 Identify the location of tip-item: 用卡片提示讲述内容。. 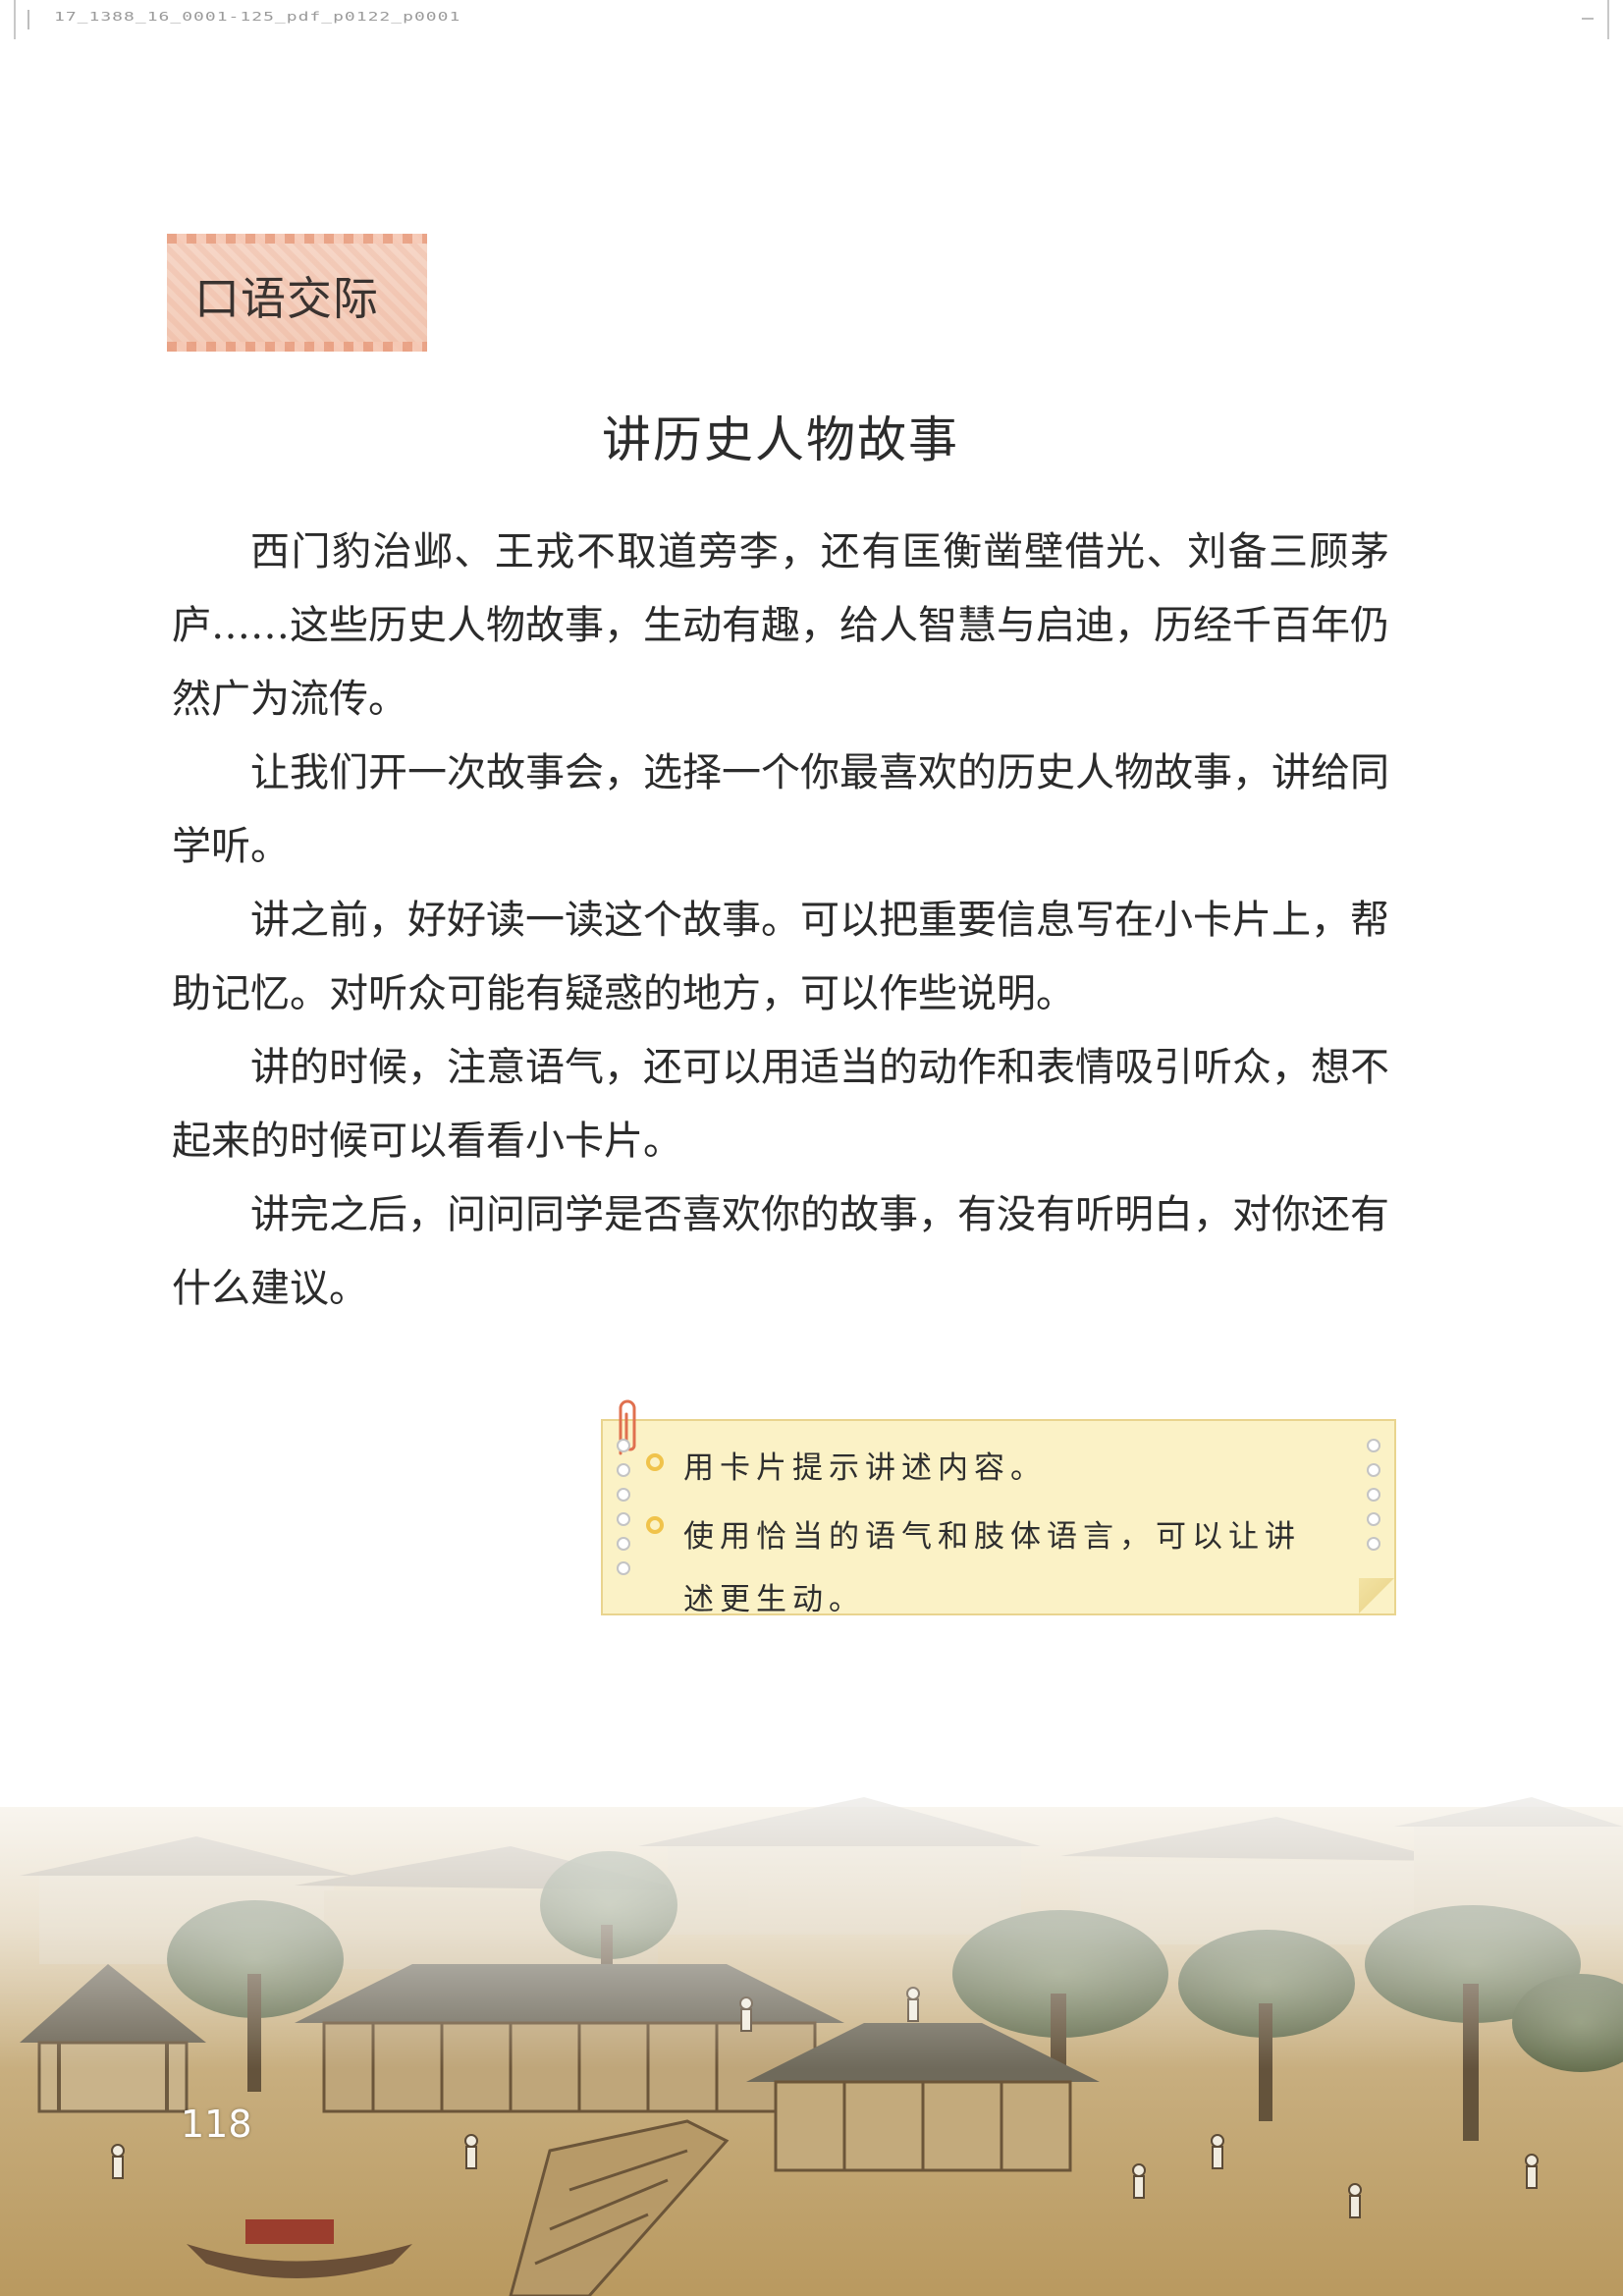
(846, 1465).